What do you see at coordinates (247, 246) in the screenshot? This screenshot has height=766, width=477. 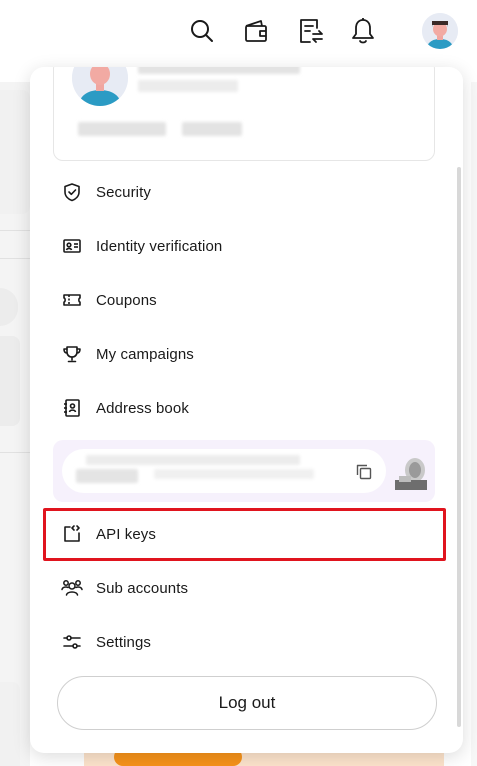 I see `menu-item-identity-verification: Identity verification` at bounding box center [247, 246].